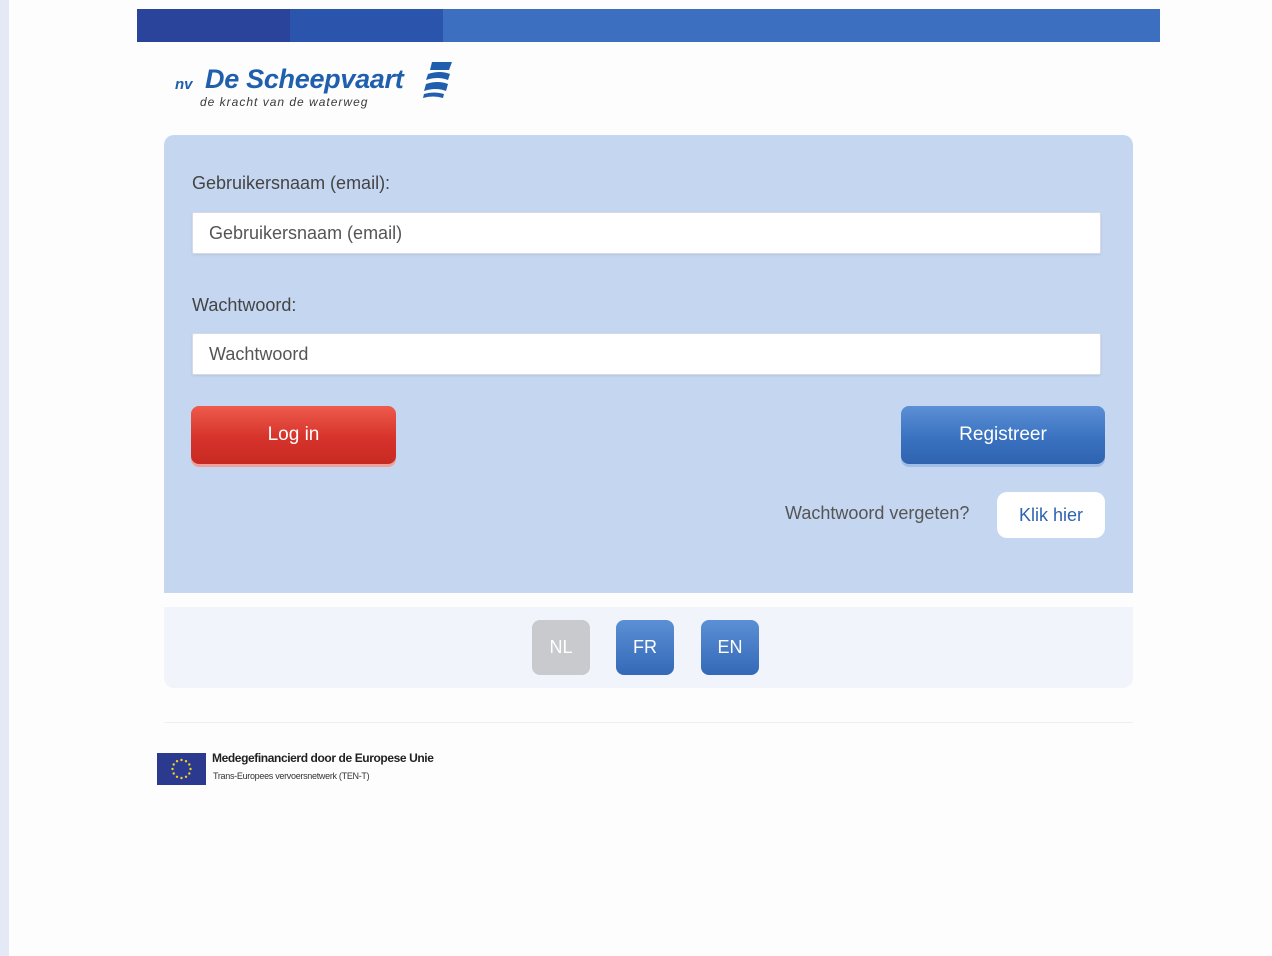 This screenshot has width=1272, height=956. What do you see at coordinates (646, 354) in the screenshot?
I see `password-input` at bounding box center [646, 354].